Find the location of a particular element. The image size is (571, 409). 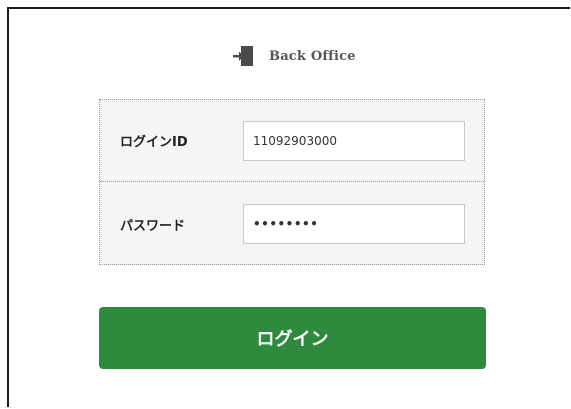

password-input is located at coordinates (354, 224).